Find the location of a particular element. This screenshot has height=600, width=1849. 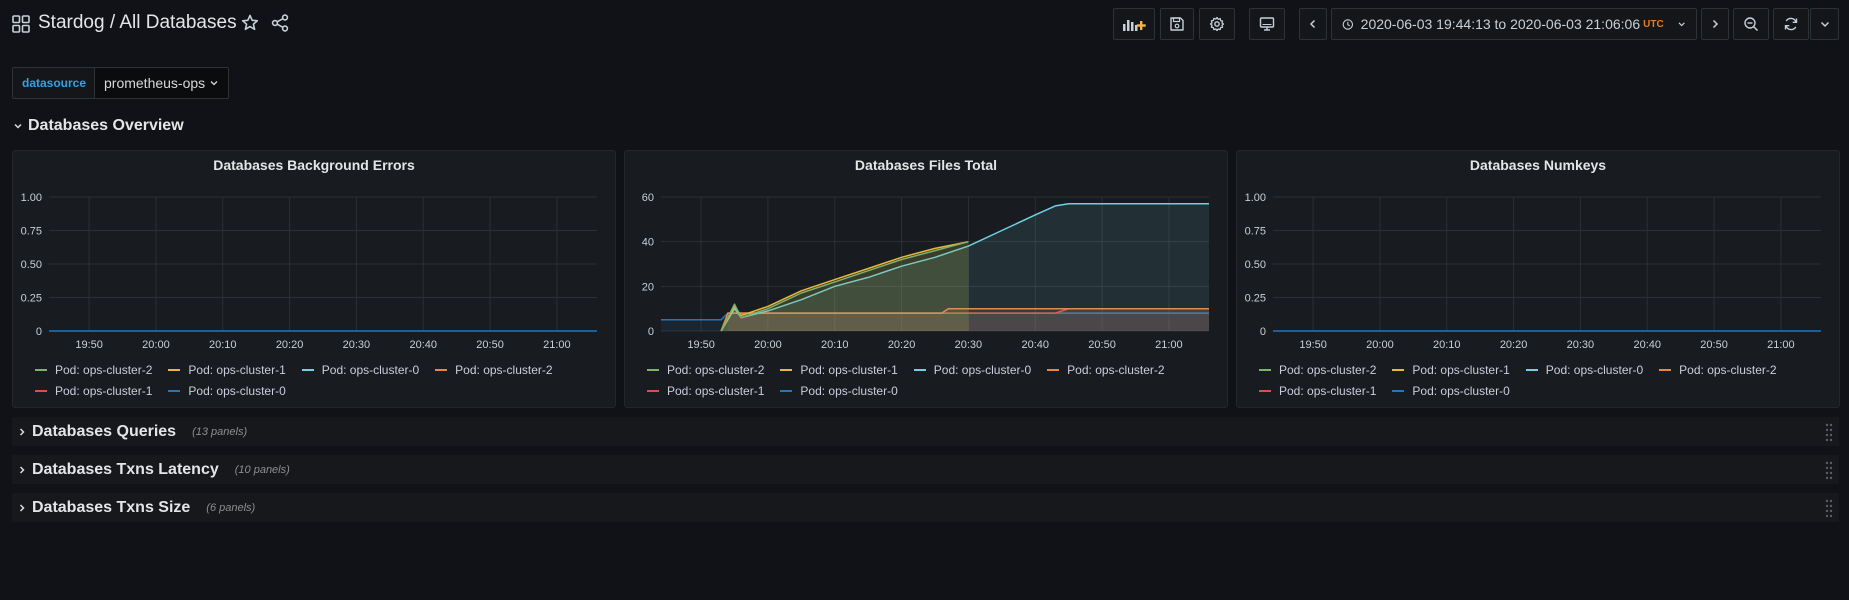

refresh-interval-picker is located at coordinates (1824, 24).